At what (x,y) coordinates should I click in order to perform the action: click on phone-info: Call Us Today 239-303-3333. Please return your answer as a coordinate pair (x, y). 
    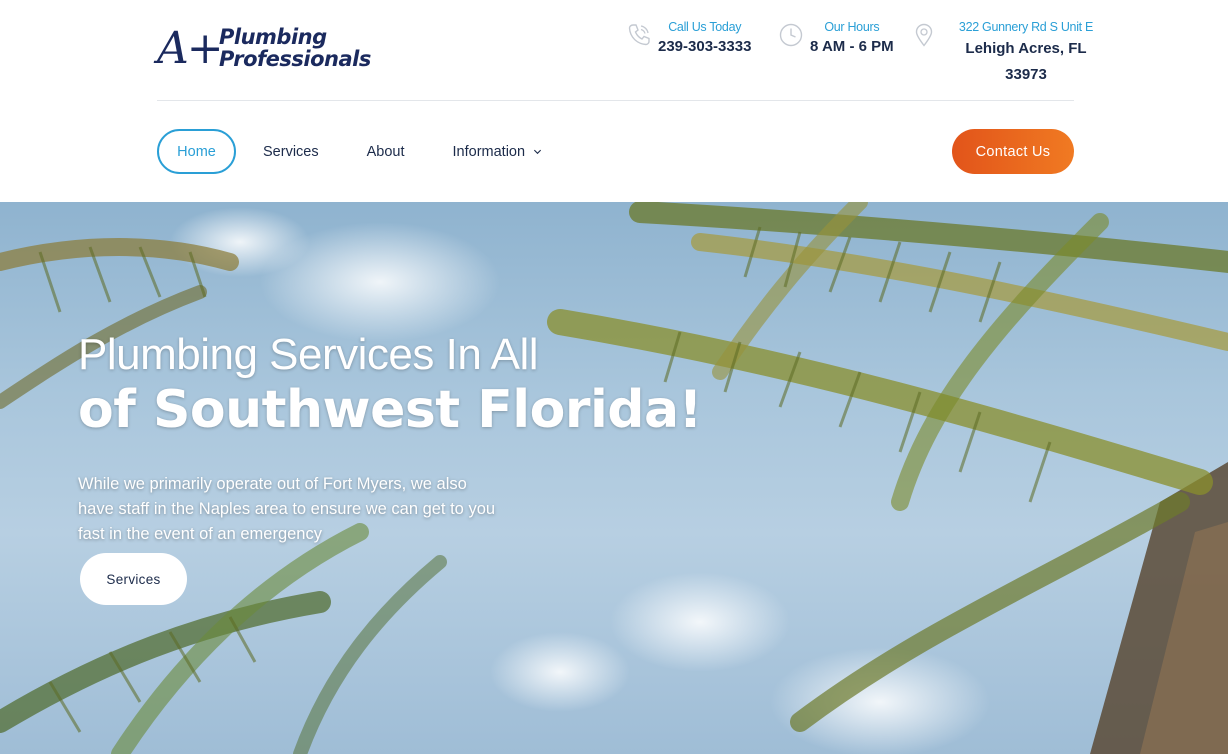
    Looking at the image, I should click on (688, 38).